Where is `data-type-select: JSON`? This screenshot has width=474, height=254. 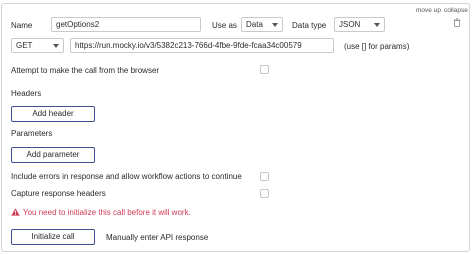 data-type-select: JSON is located at coordinates (359, 24).